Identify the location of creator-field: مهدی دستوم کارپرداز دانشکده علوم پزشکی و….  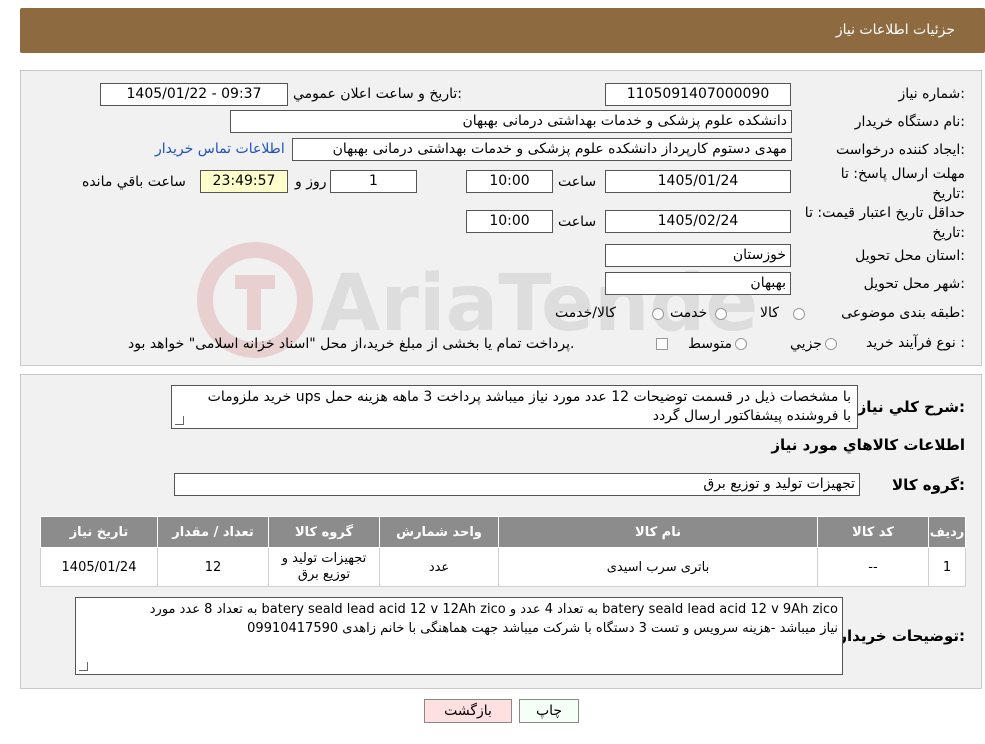
(542, 149).